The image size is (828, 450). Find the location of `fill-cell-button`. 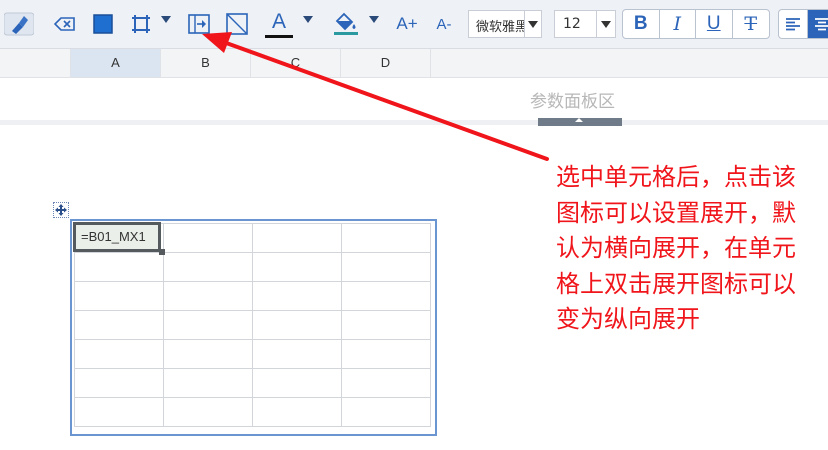

fill-cell-button is located at coordinates (103, 24).